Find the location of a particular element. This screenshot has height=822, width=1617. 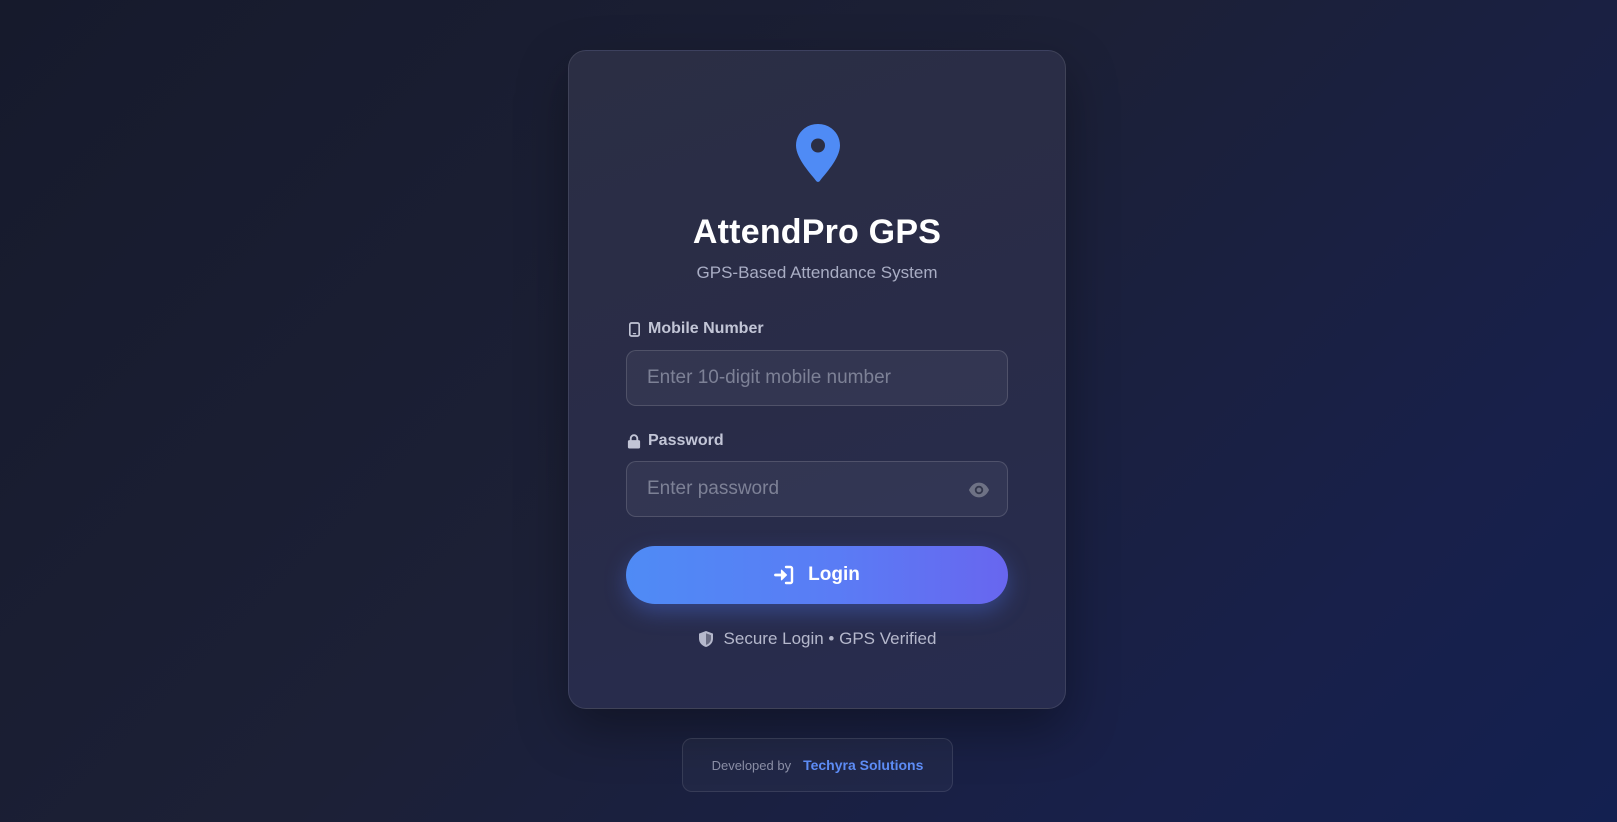

eye-icon is located at coordinates (979, 490).